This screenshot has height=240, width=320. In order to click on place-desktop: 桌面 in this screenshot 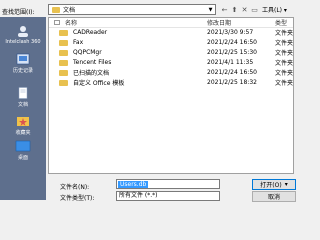, I will do `click(23, 150)`.